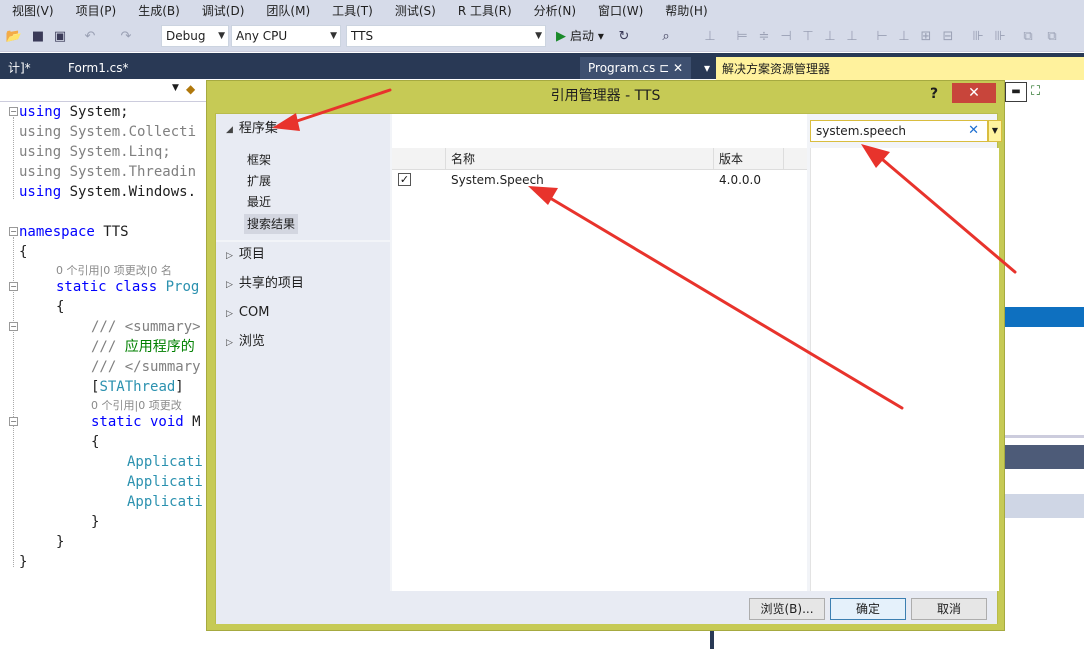  I want to click on reference-checkbox: ✓, so click(404, 179).